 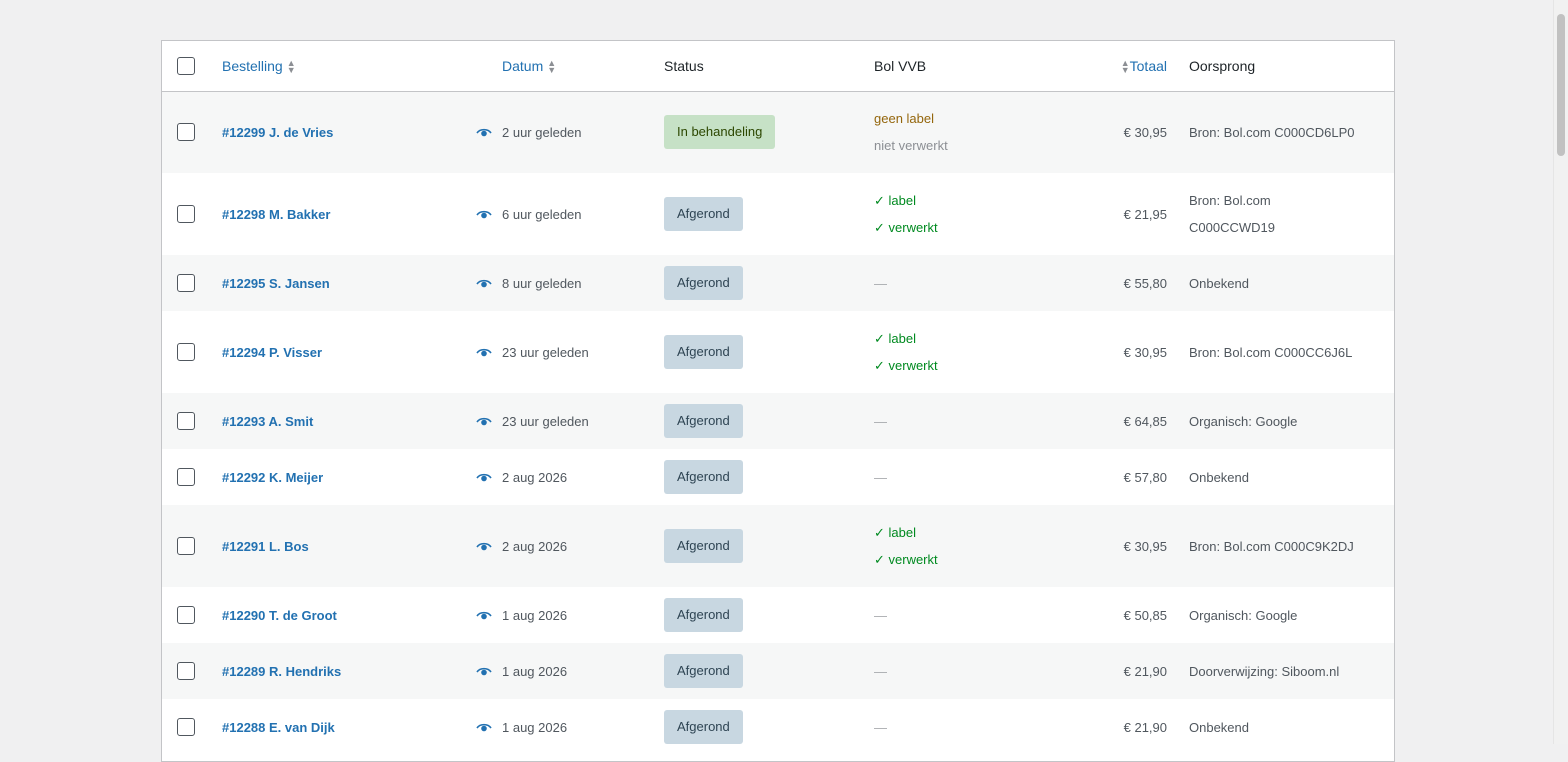 What do you see at coordinates (911, 146) in the screenshot?
I see `bol-status-line: niet verwerkt` at bounding box center [911, 146].